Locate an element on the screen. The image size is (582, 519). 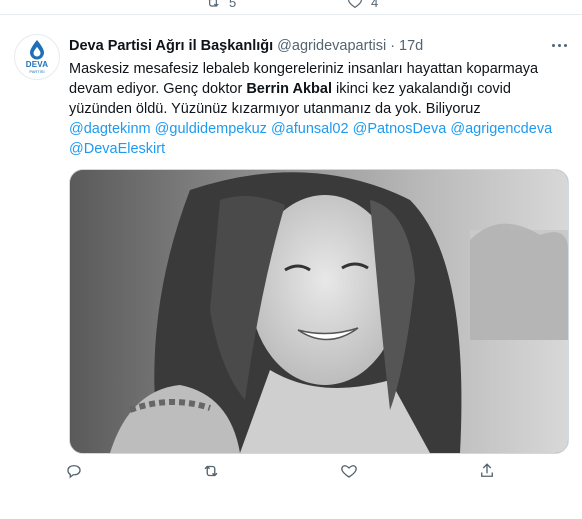
avatar: DEVA PARTİSİ is located at coordinates (37, 57).